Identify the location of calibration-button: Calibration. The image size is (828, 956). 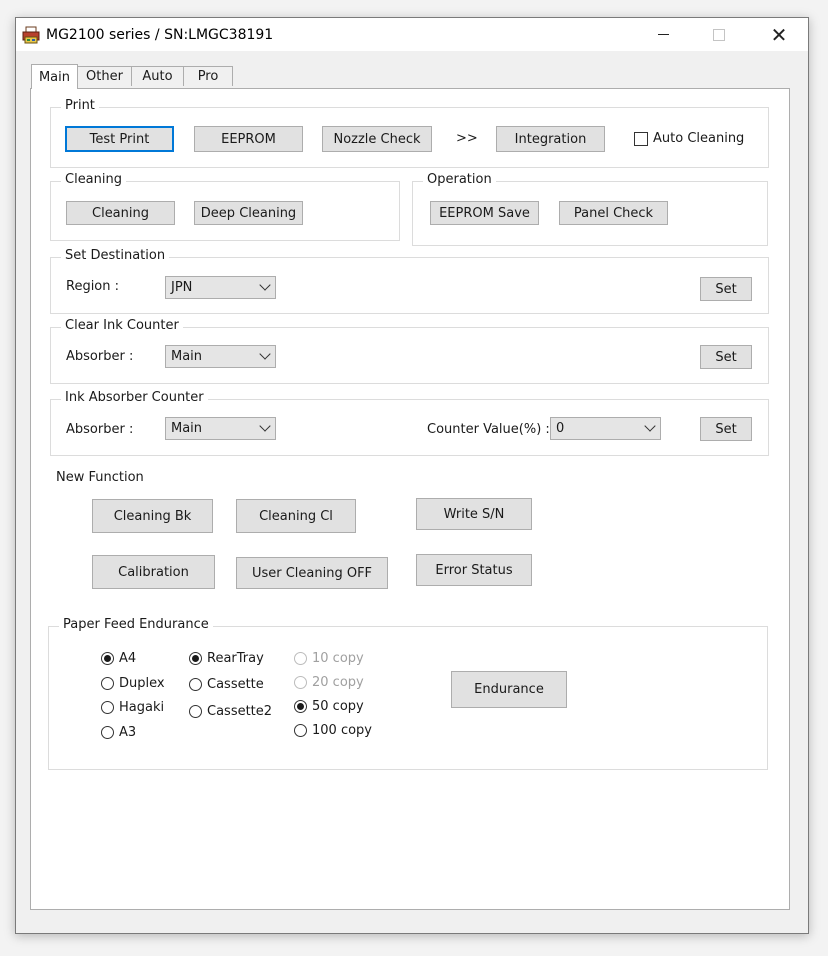
(153, 572).